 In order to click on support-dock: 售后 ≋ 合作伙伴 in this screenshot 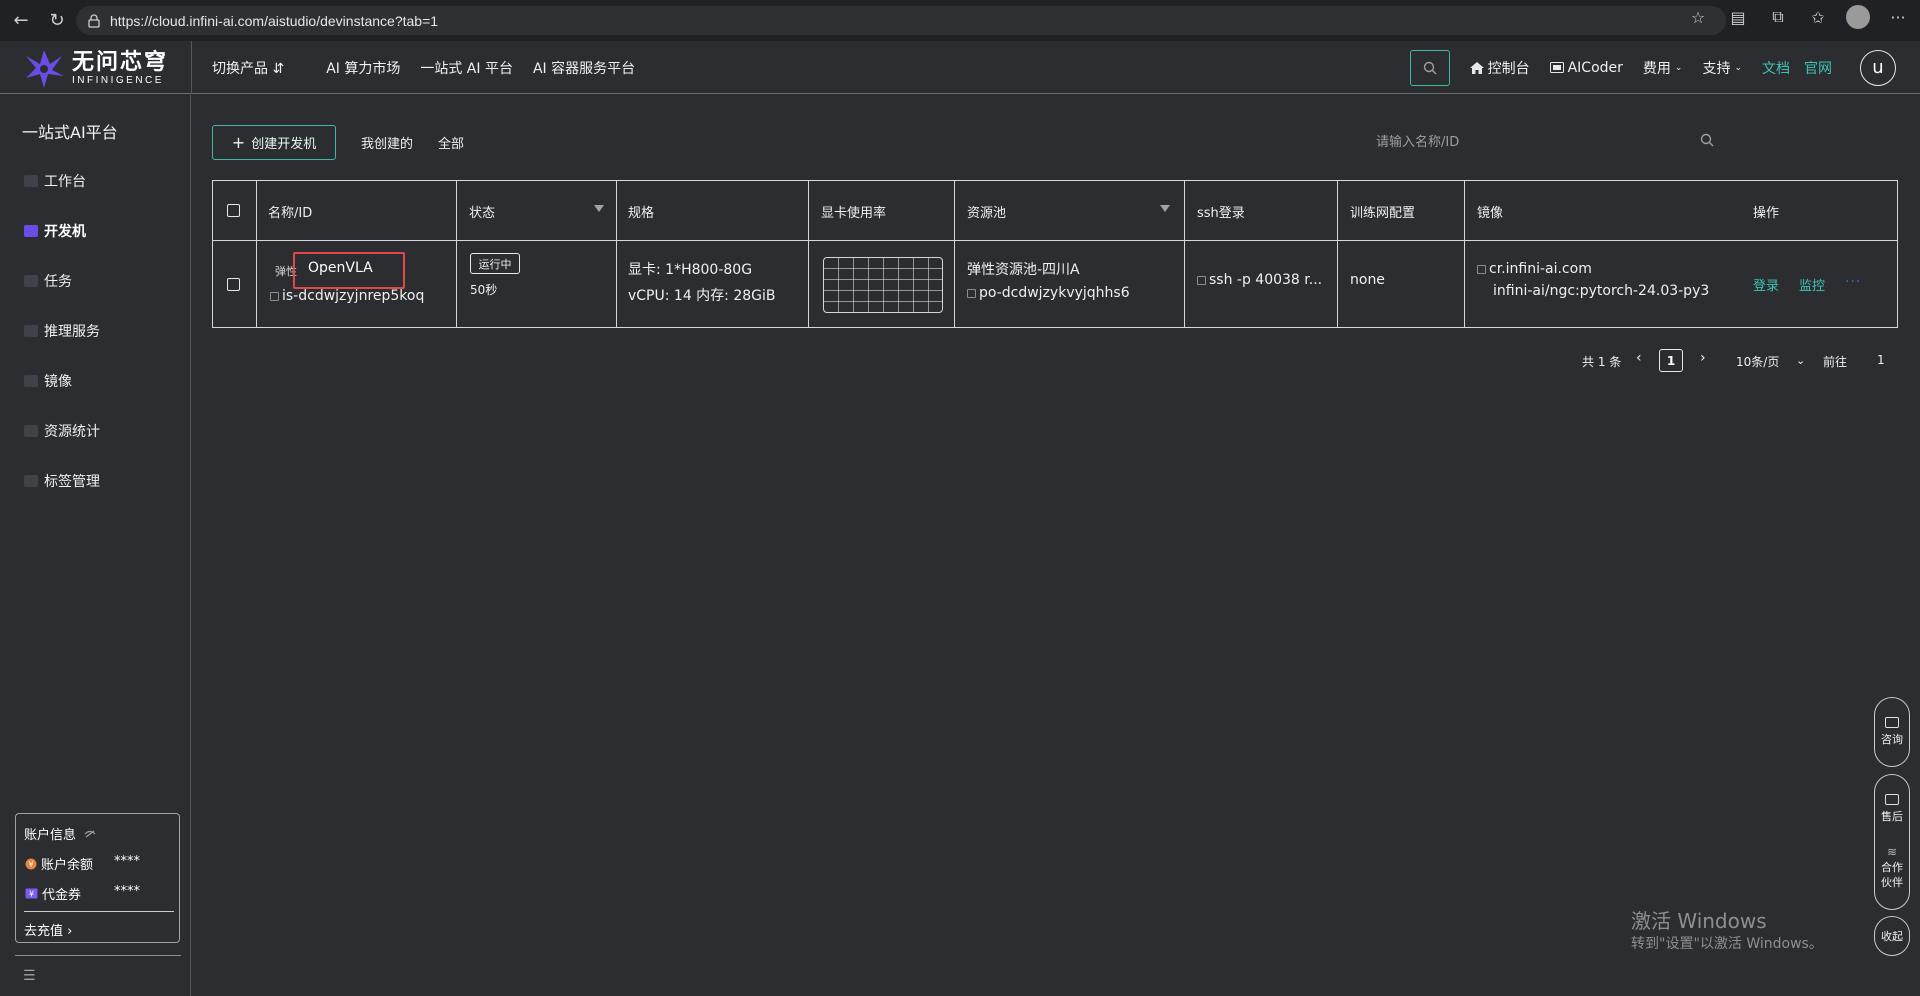, I will do `click(1892, 842)`.